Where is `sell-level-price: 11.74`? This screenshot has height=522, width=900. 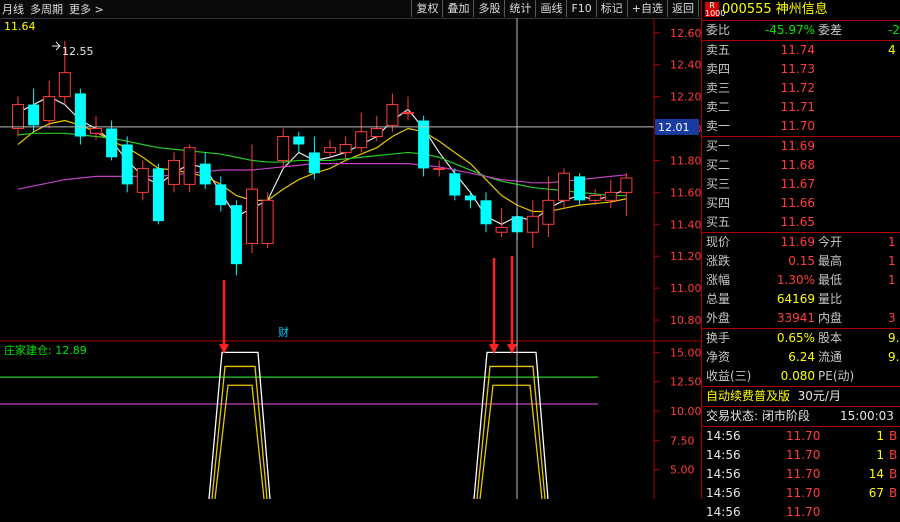
sell-level-price: 11.74 is located at coordinates (797, 50).